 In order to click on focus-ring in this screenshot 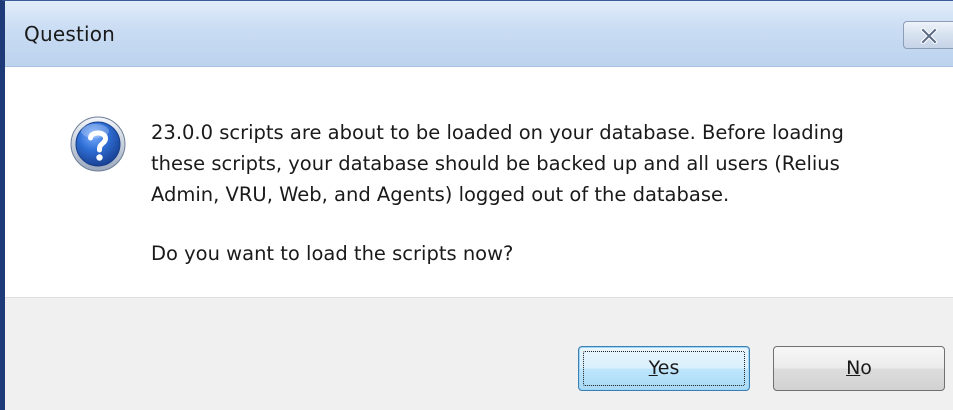, I will do `click(664, 368)`.